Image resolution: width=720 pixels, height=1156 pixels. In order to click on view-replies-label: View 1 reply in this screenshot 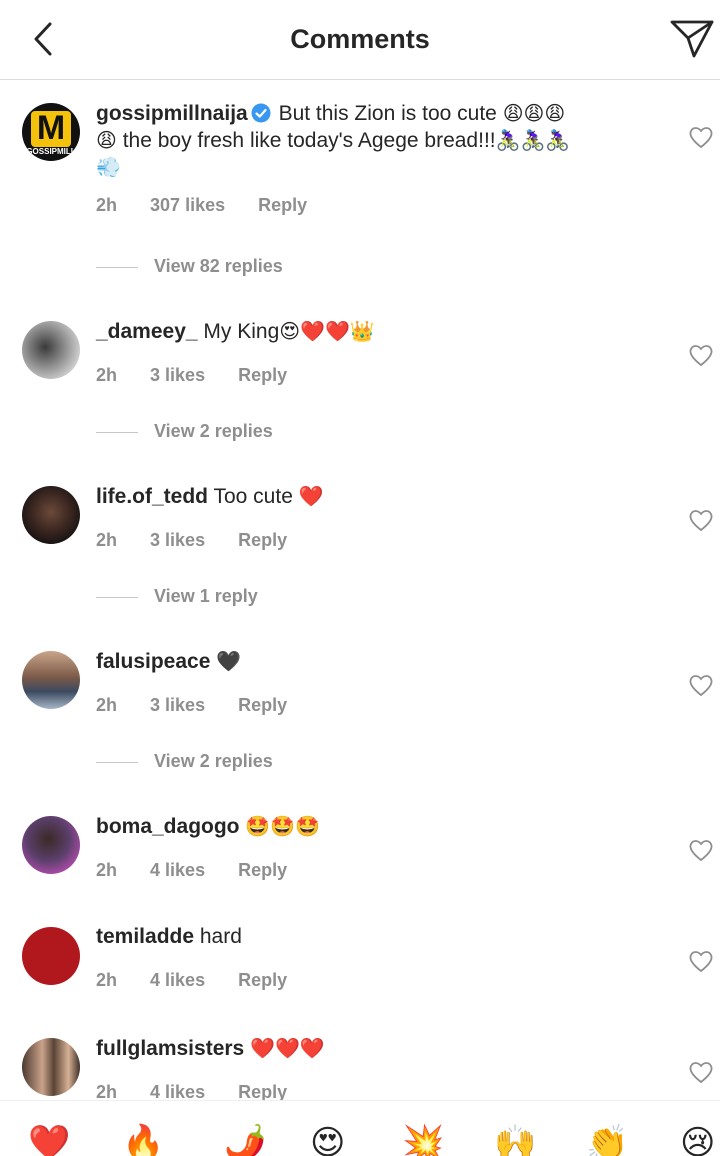, I will do `click(206, 596)`.